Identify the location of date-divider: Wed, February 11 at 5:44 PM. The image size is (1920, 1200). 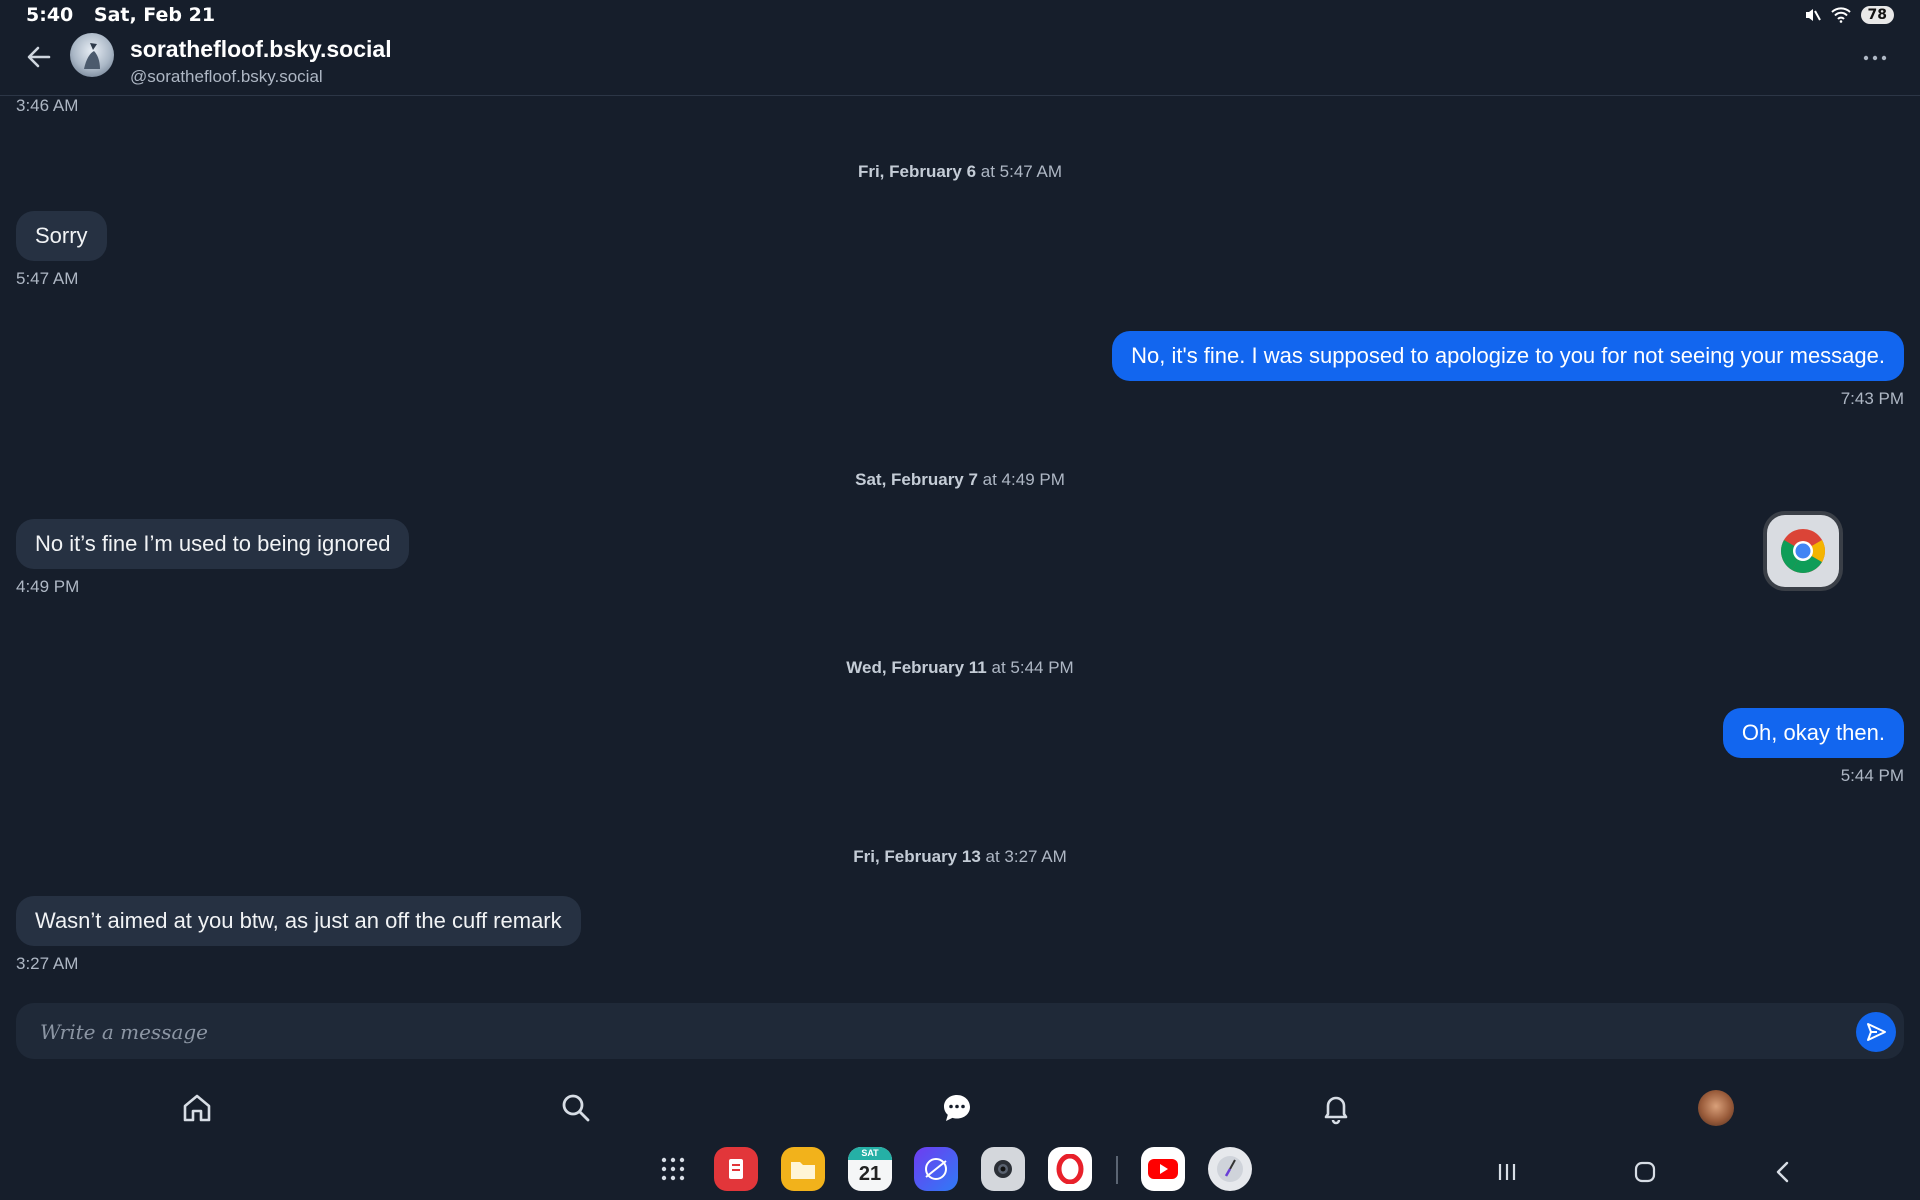
(960, 668).